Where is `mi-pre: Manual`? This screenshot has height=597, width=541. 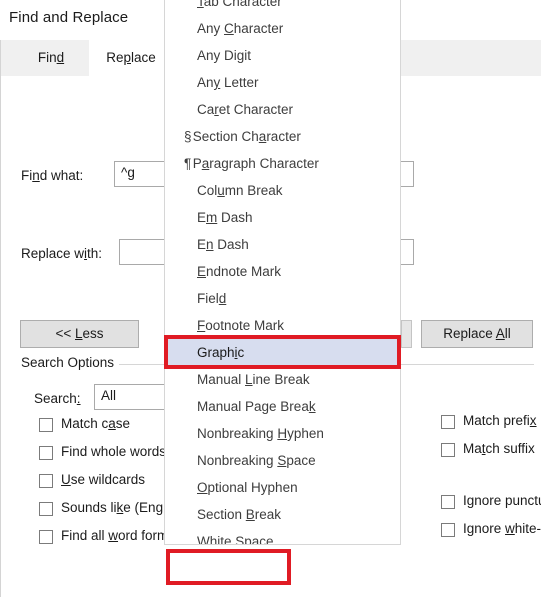 mi-pre: Manual is located at coordinates (221, 379).